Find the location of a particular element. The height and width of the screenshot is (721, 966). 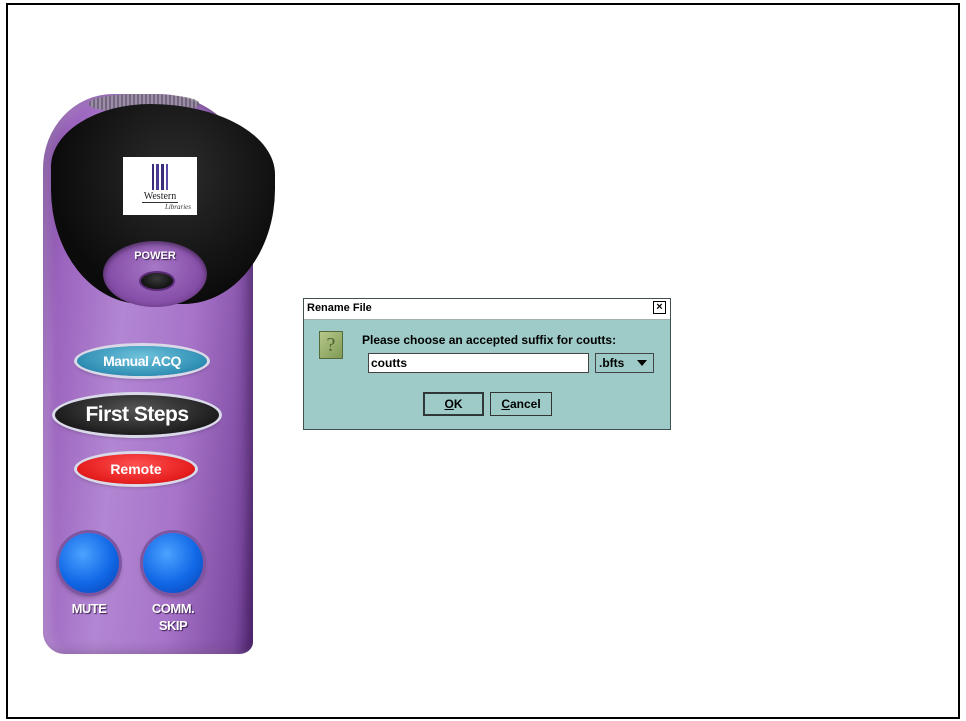

comm-skip-button is located at coordinates (173, 563).